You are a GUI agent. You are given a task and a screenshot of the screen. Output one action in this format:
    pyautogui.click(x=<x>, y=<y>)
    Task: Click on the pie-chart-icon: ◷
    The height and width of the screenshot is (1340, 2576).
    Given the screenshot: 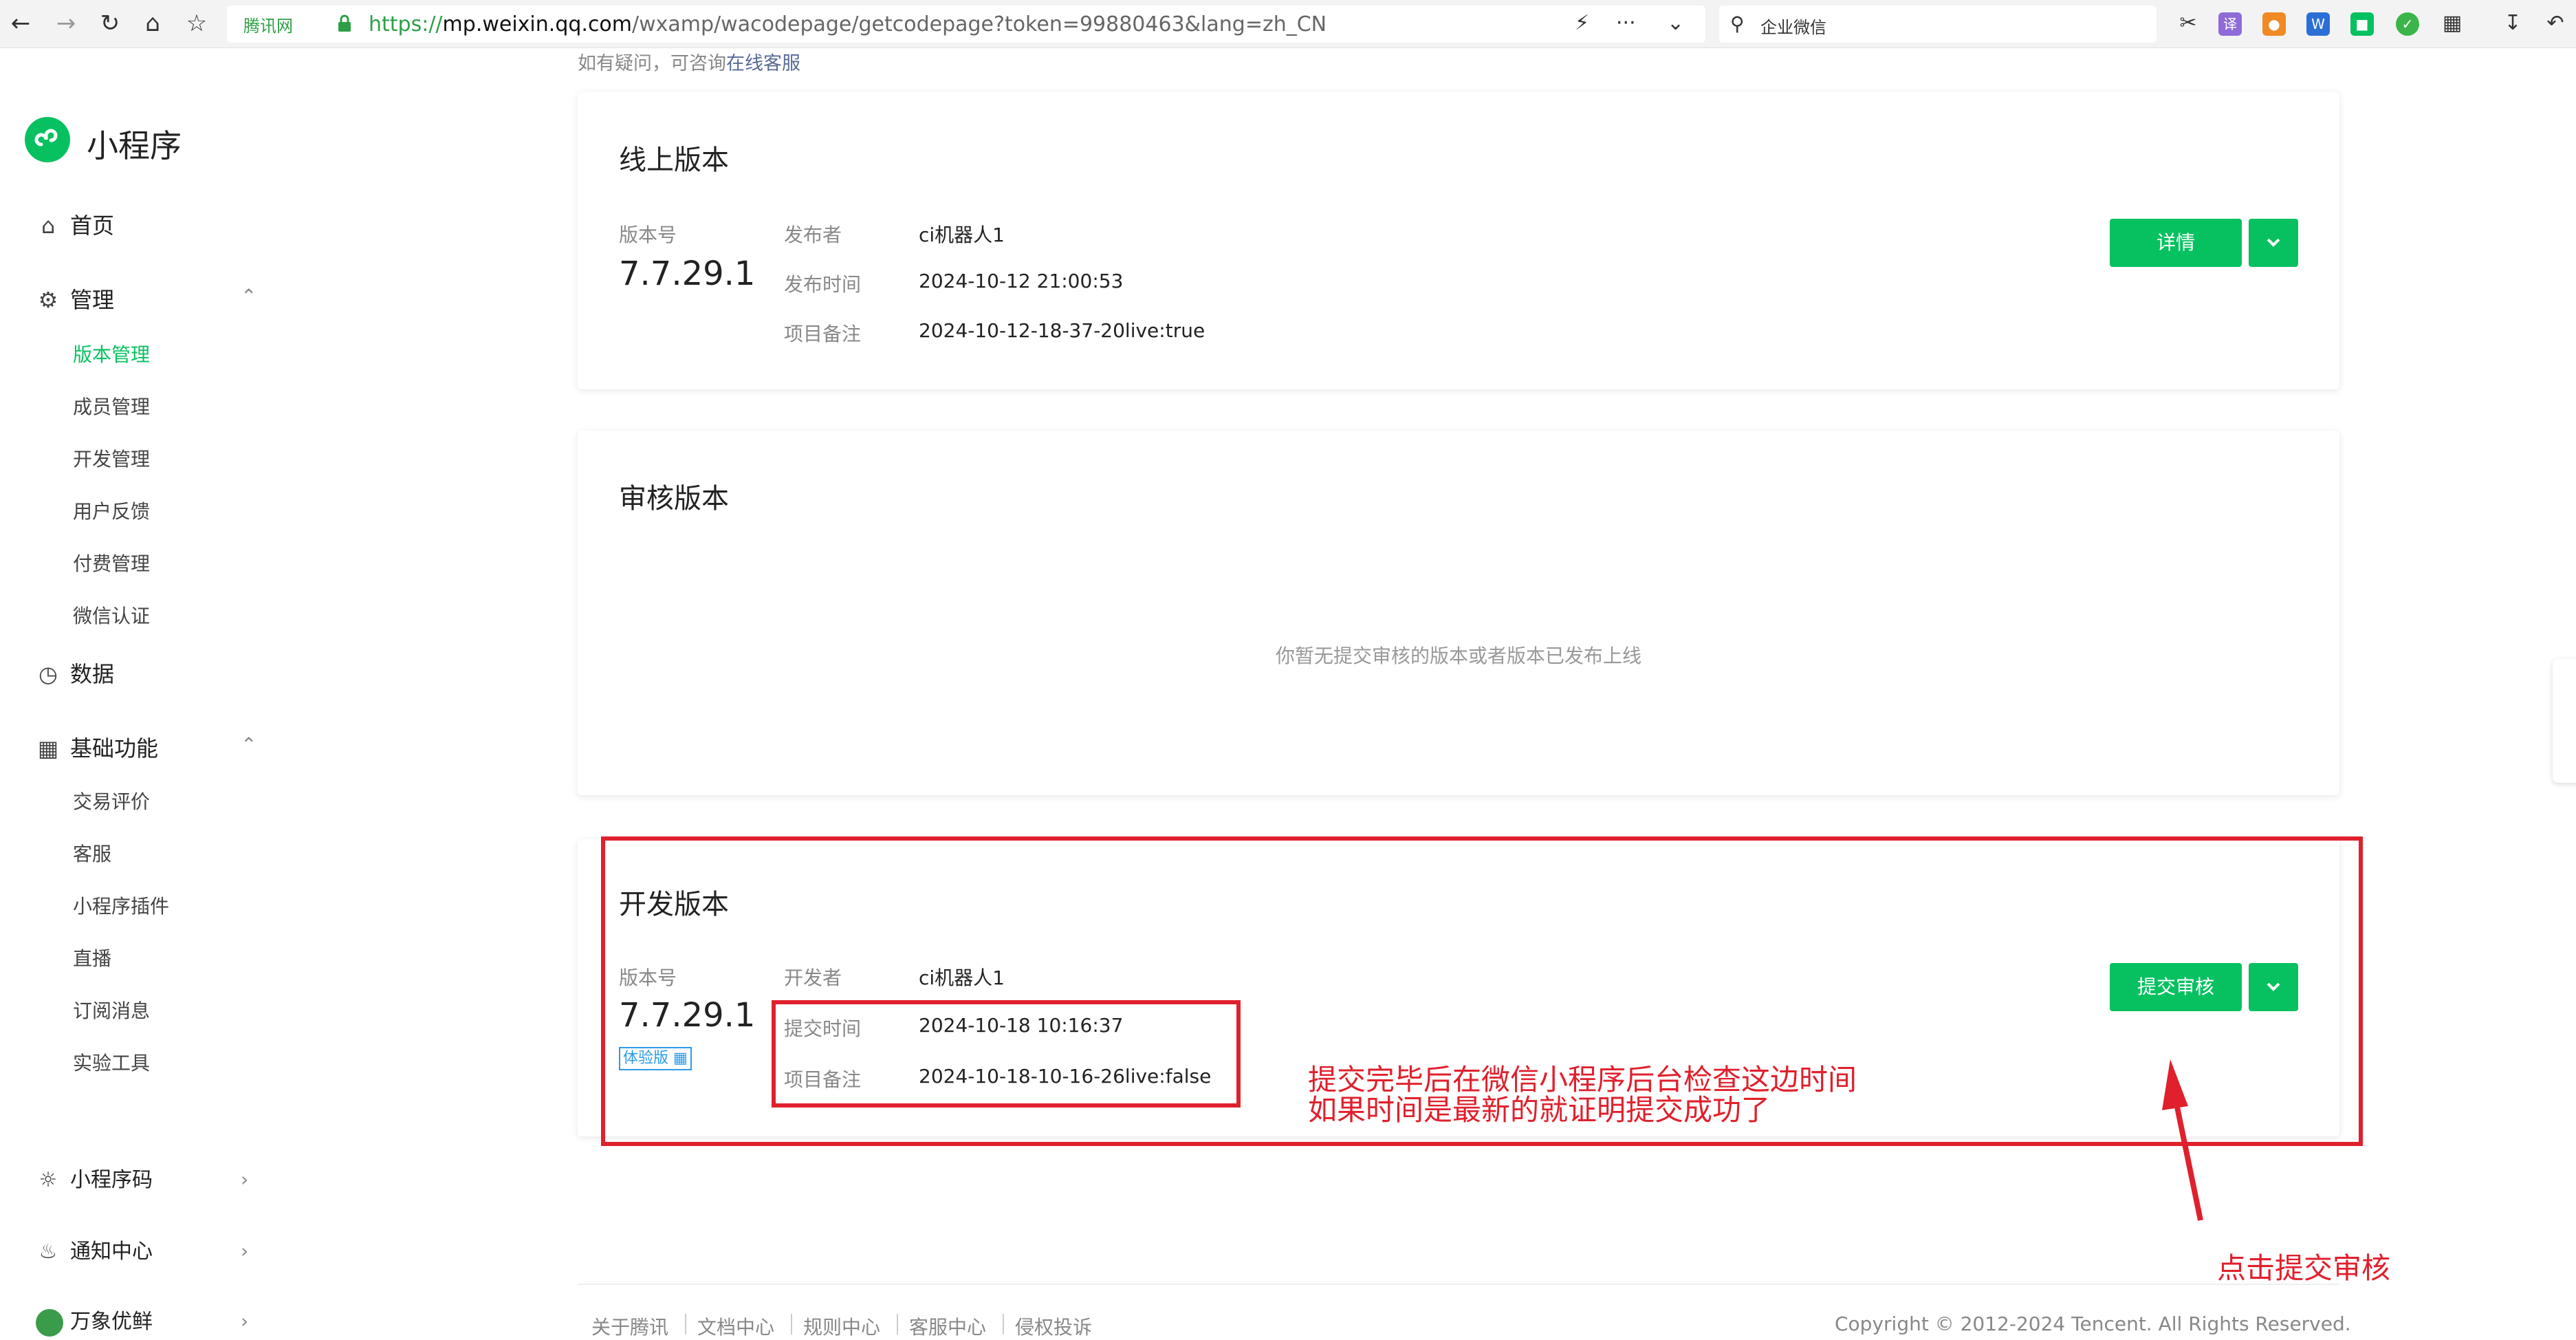 What is the action you would take?
    pyautogui.click(x=48, y=674)
    